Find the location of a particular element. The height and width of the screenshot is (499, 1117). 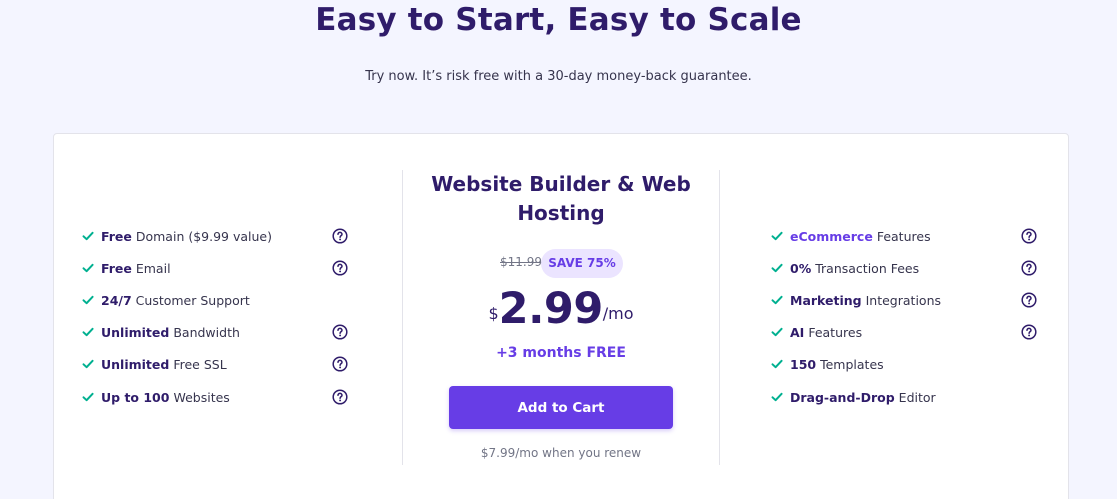

price-display: $2.99/mo is located at coordinates (561, 309).